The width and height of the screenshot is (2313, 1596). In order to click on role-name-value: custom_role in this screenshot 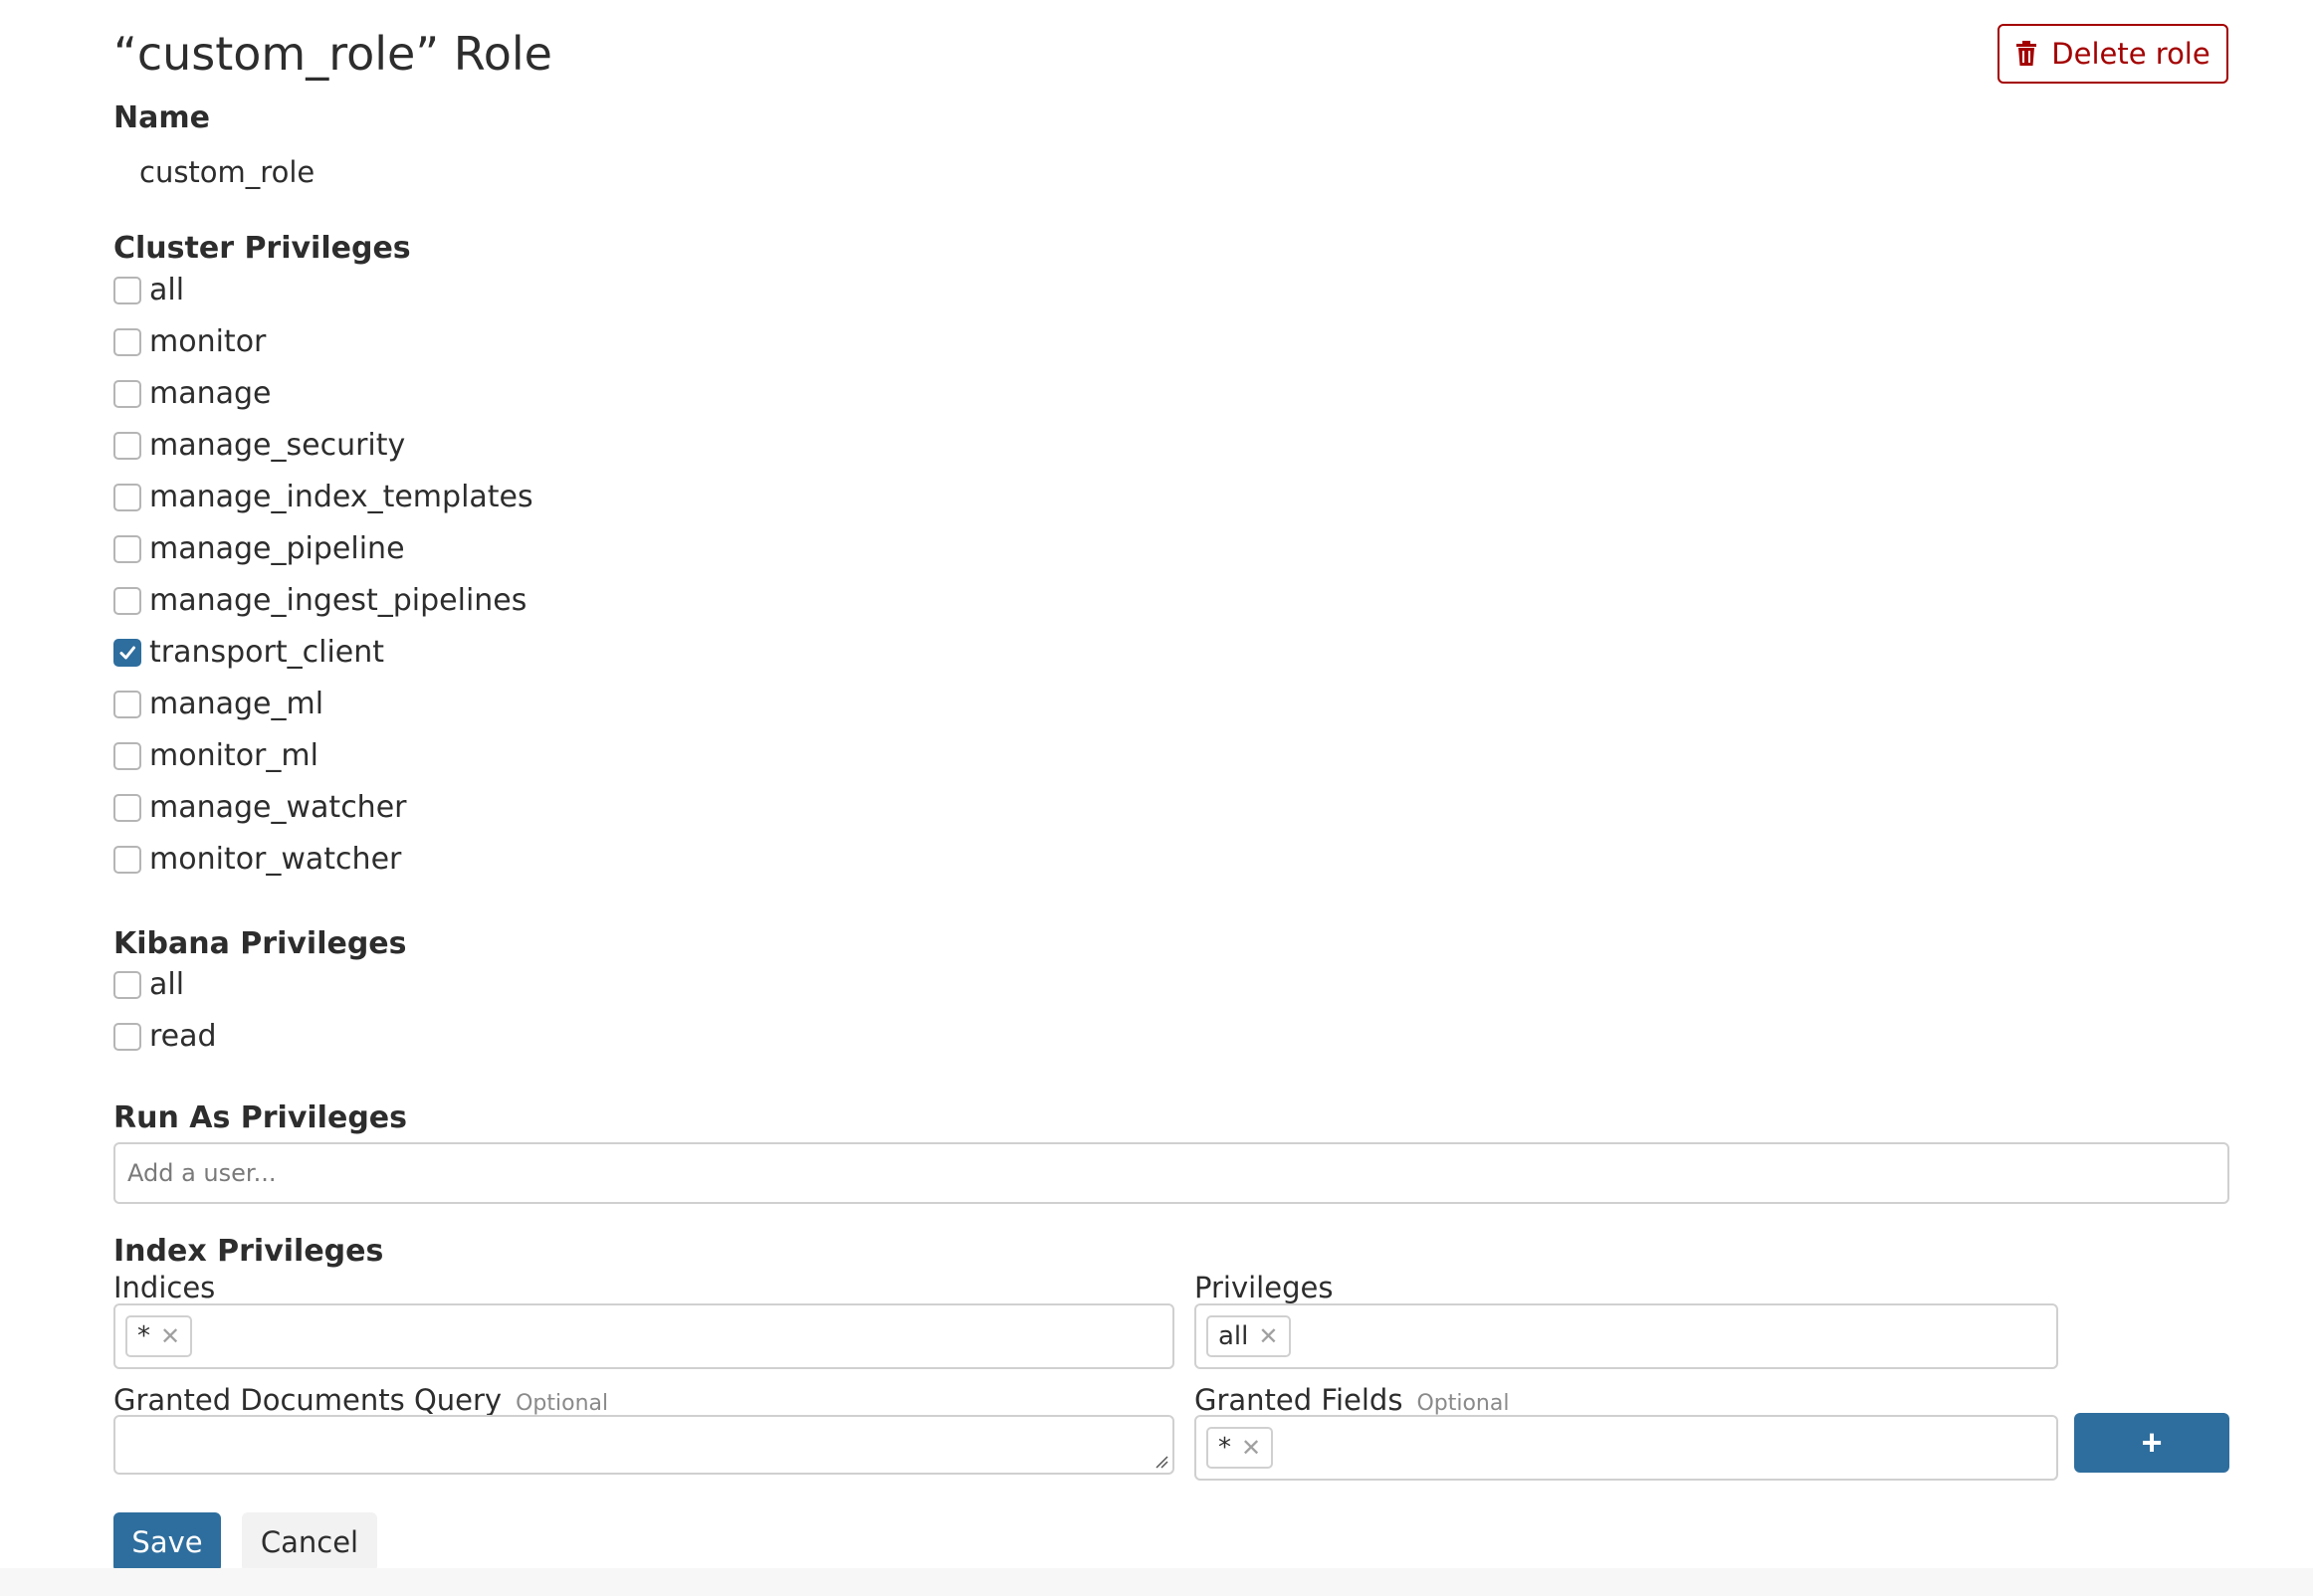, I will do `click(227, 172)`.